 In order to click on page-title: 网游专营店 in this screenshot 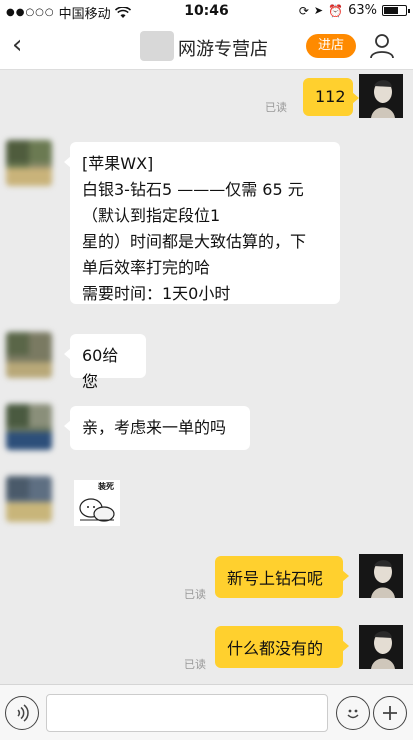, I will do `click(223, 49)`.